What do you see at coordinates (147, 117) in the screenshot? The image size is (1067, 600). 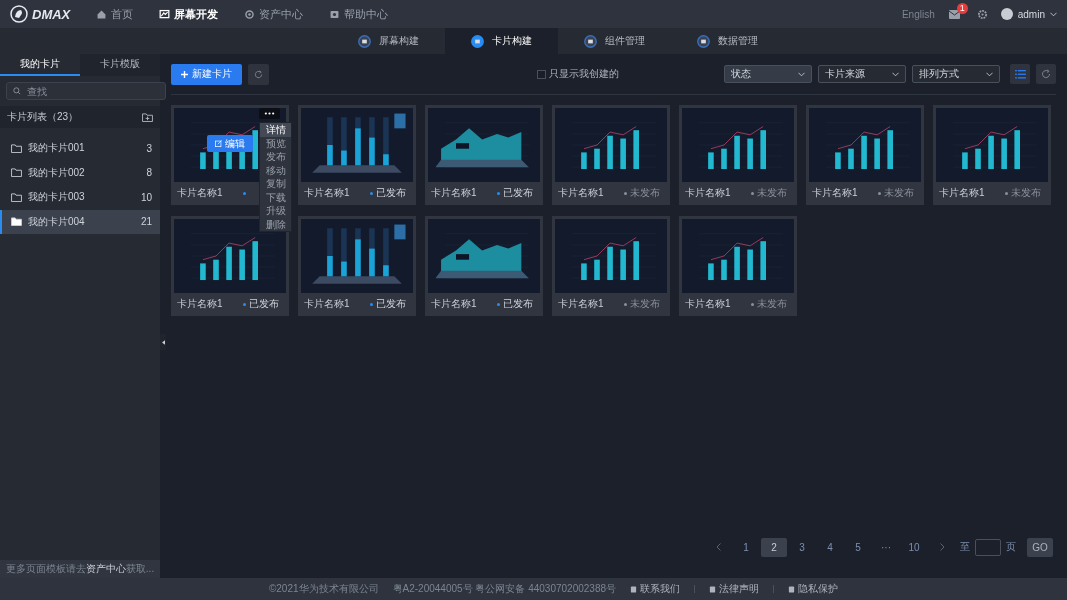 I see `new-folder-icon` at bounding box center [147, 117].